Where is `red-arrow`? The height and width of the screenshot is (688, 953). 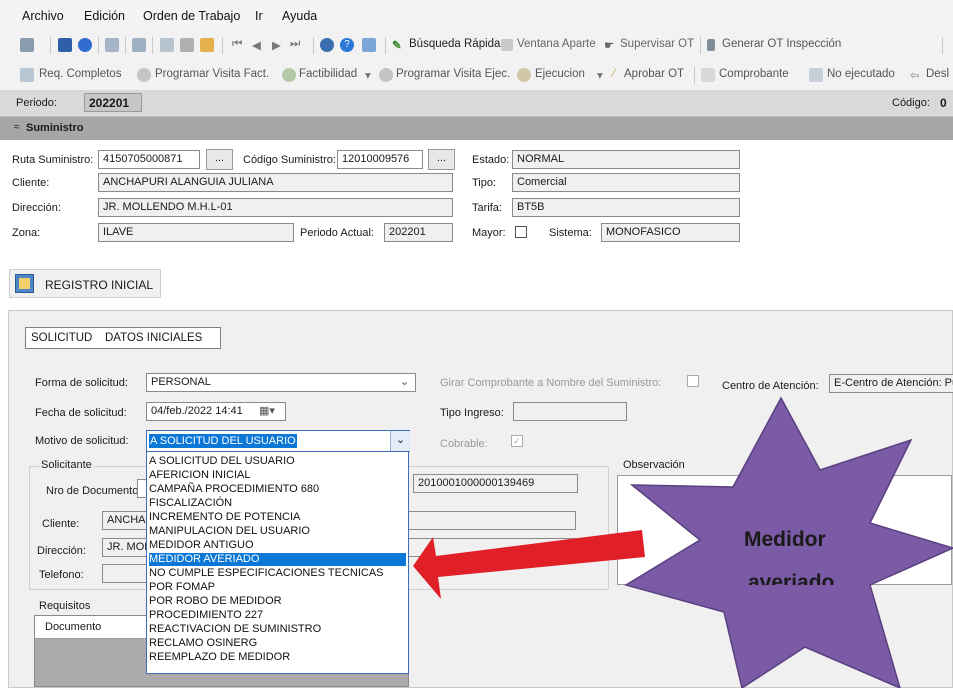
red-arrow is located at coordinates (529, 564).